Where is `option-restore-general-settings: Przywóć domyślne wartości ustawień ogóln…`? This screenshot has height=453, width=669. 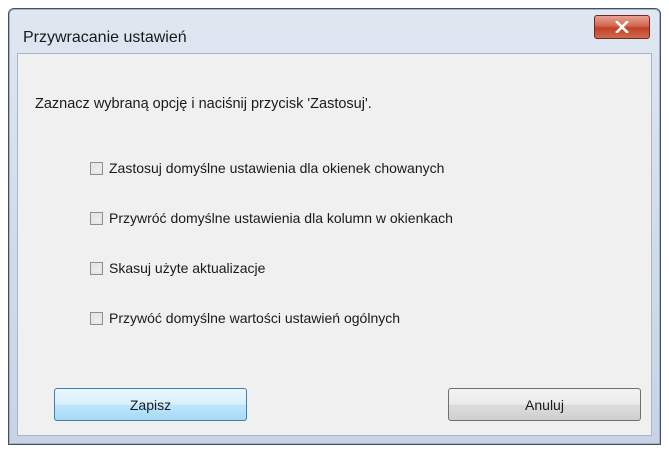
option-restore-general-settings: Przywóć domyślne wartości ustawień ogóln… is located at coordinates (245, 318).